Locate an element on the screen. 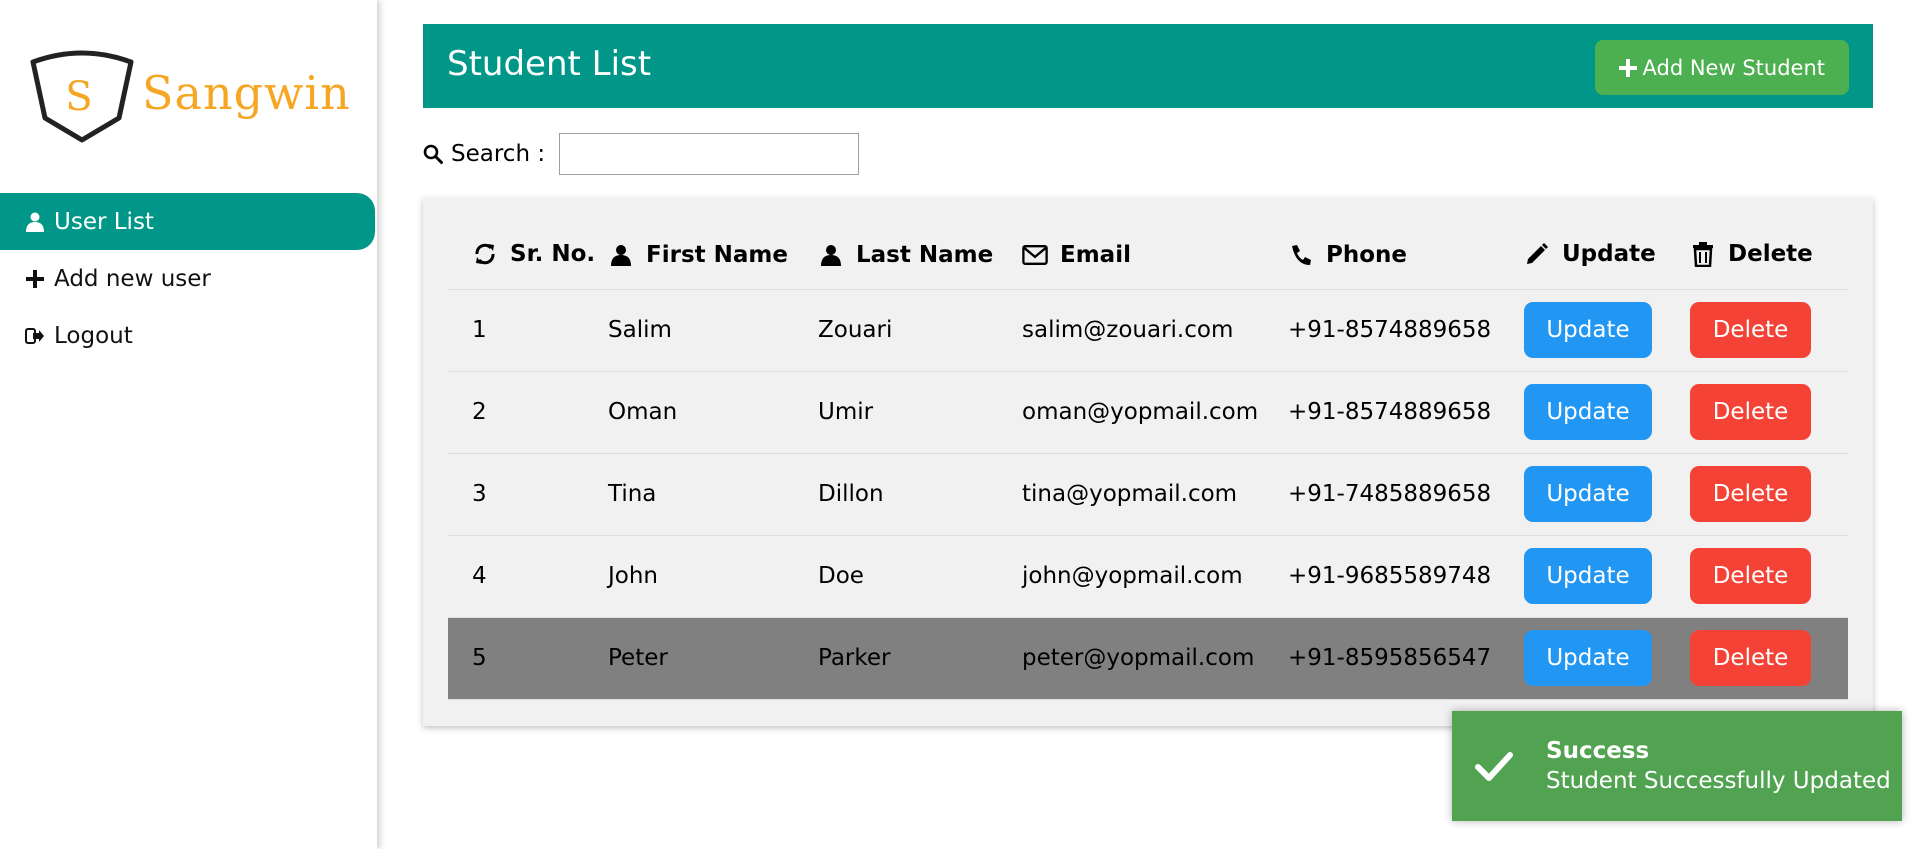 Image resolution: width=1920 pixels, height=849 pixels. phone-icon is located at coordinates (1301, 255).